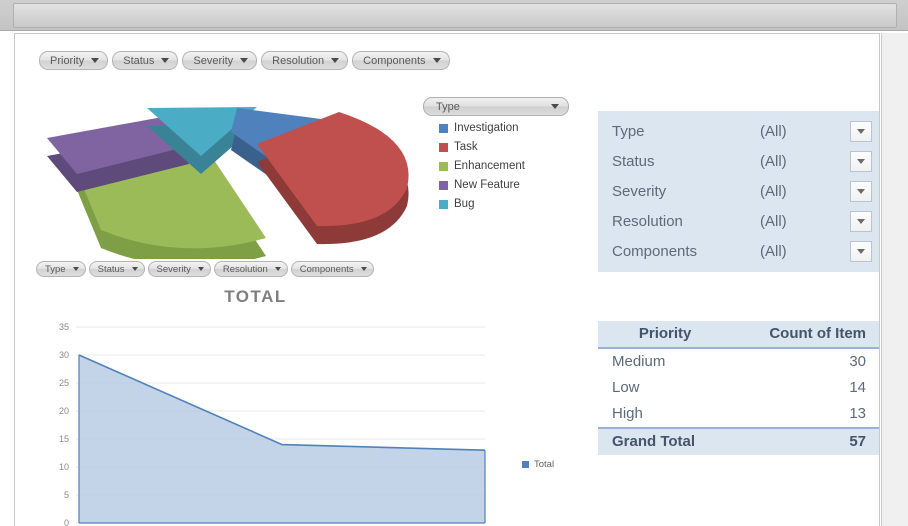 This screenshot has height=526, width=908. Describe the element at coordinates (443, 204) in the screenshot. I see `legend-swatch-bug` at that location.